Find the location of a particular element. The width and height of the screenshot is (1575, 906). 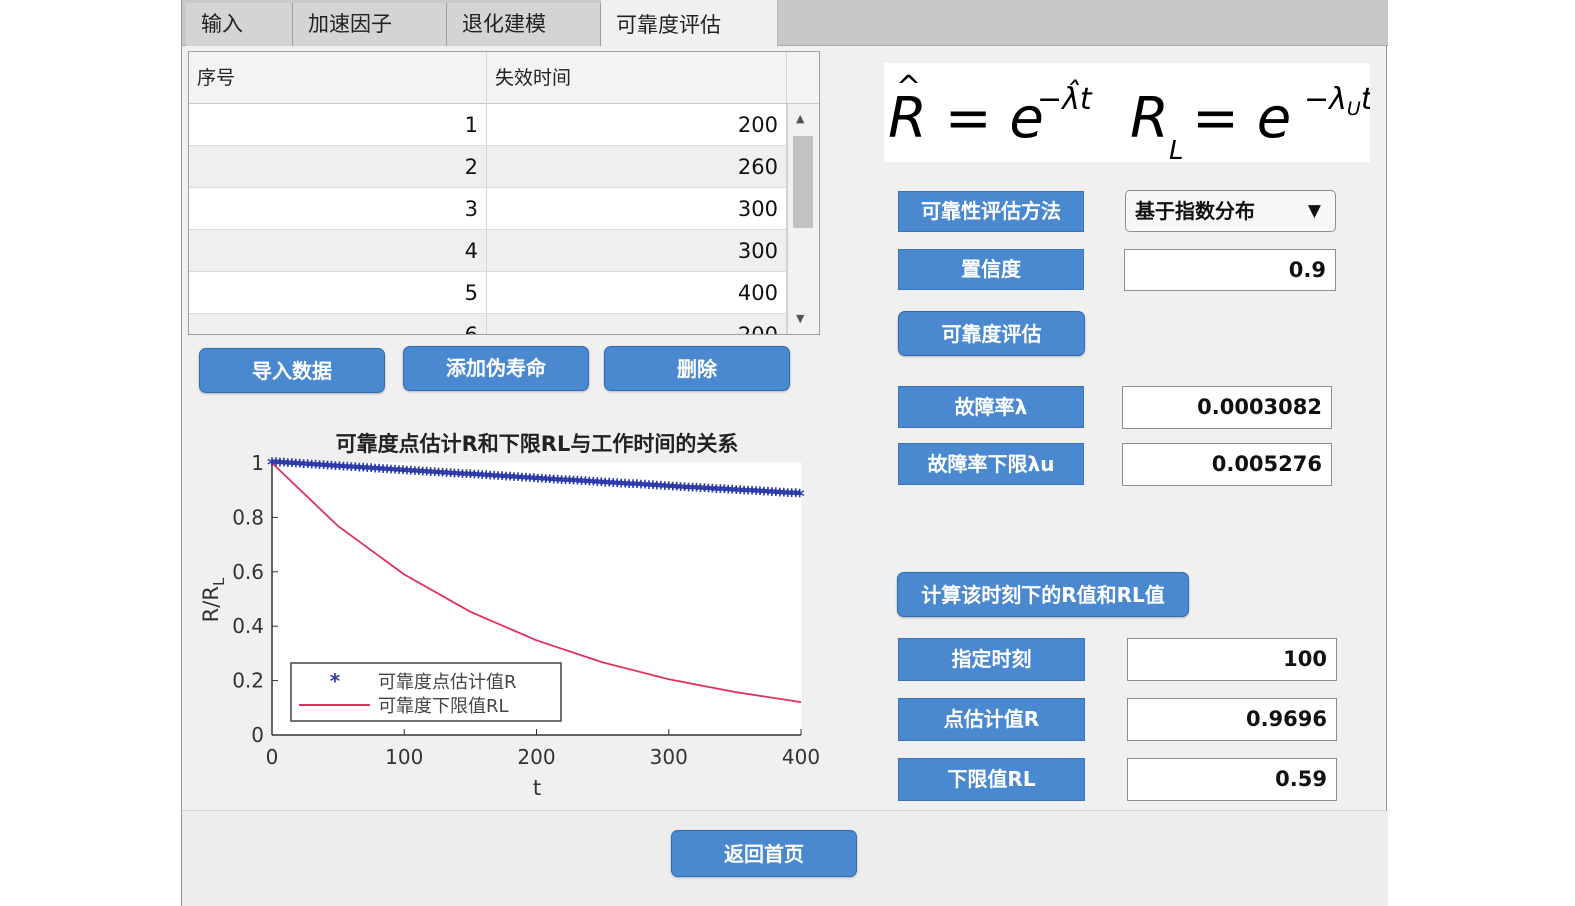

specified-time-input: 100 is located at coordinates (1232, 659).